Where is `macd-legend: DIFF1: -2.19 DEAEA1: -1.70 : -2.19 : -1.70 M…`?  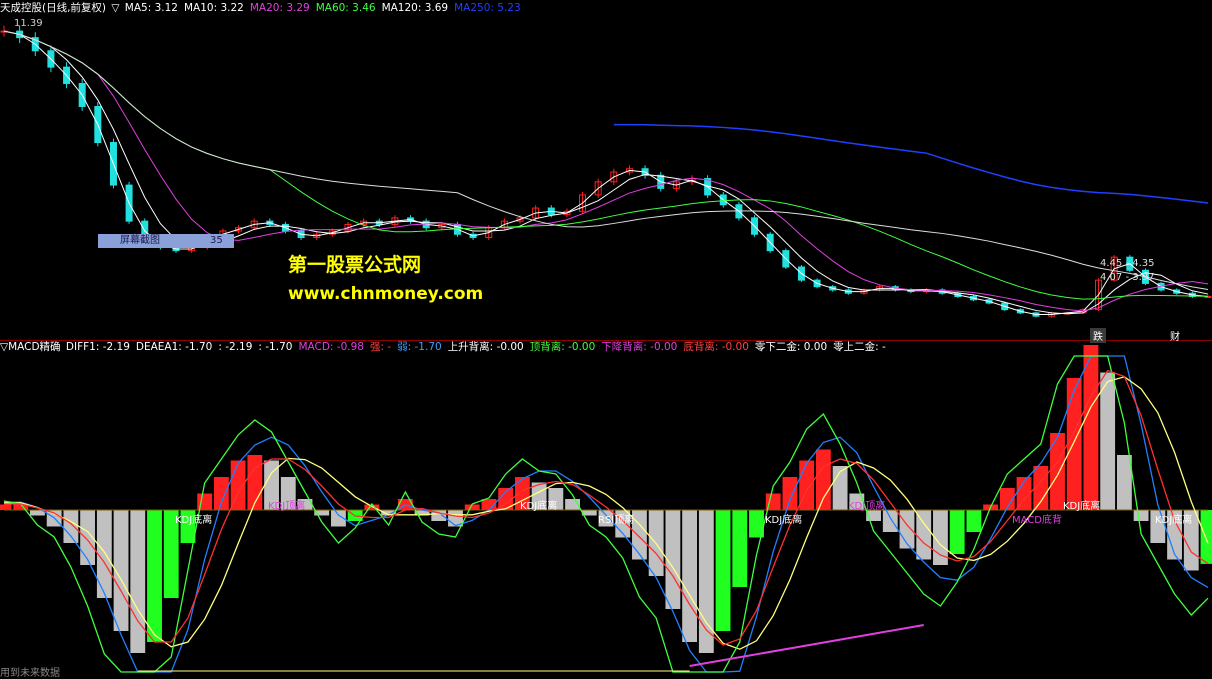 macd-legend: DIFF1: -2.19 DEAEA1: -1.70 : -2.19 : -1.70 M… is located at coordinates (479, 347).